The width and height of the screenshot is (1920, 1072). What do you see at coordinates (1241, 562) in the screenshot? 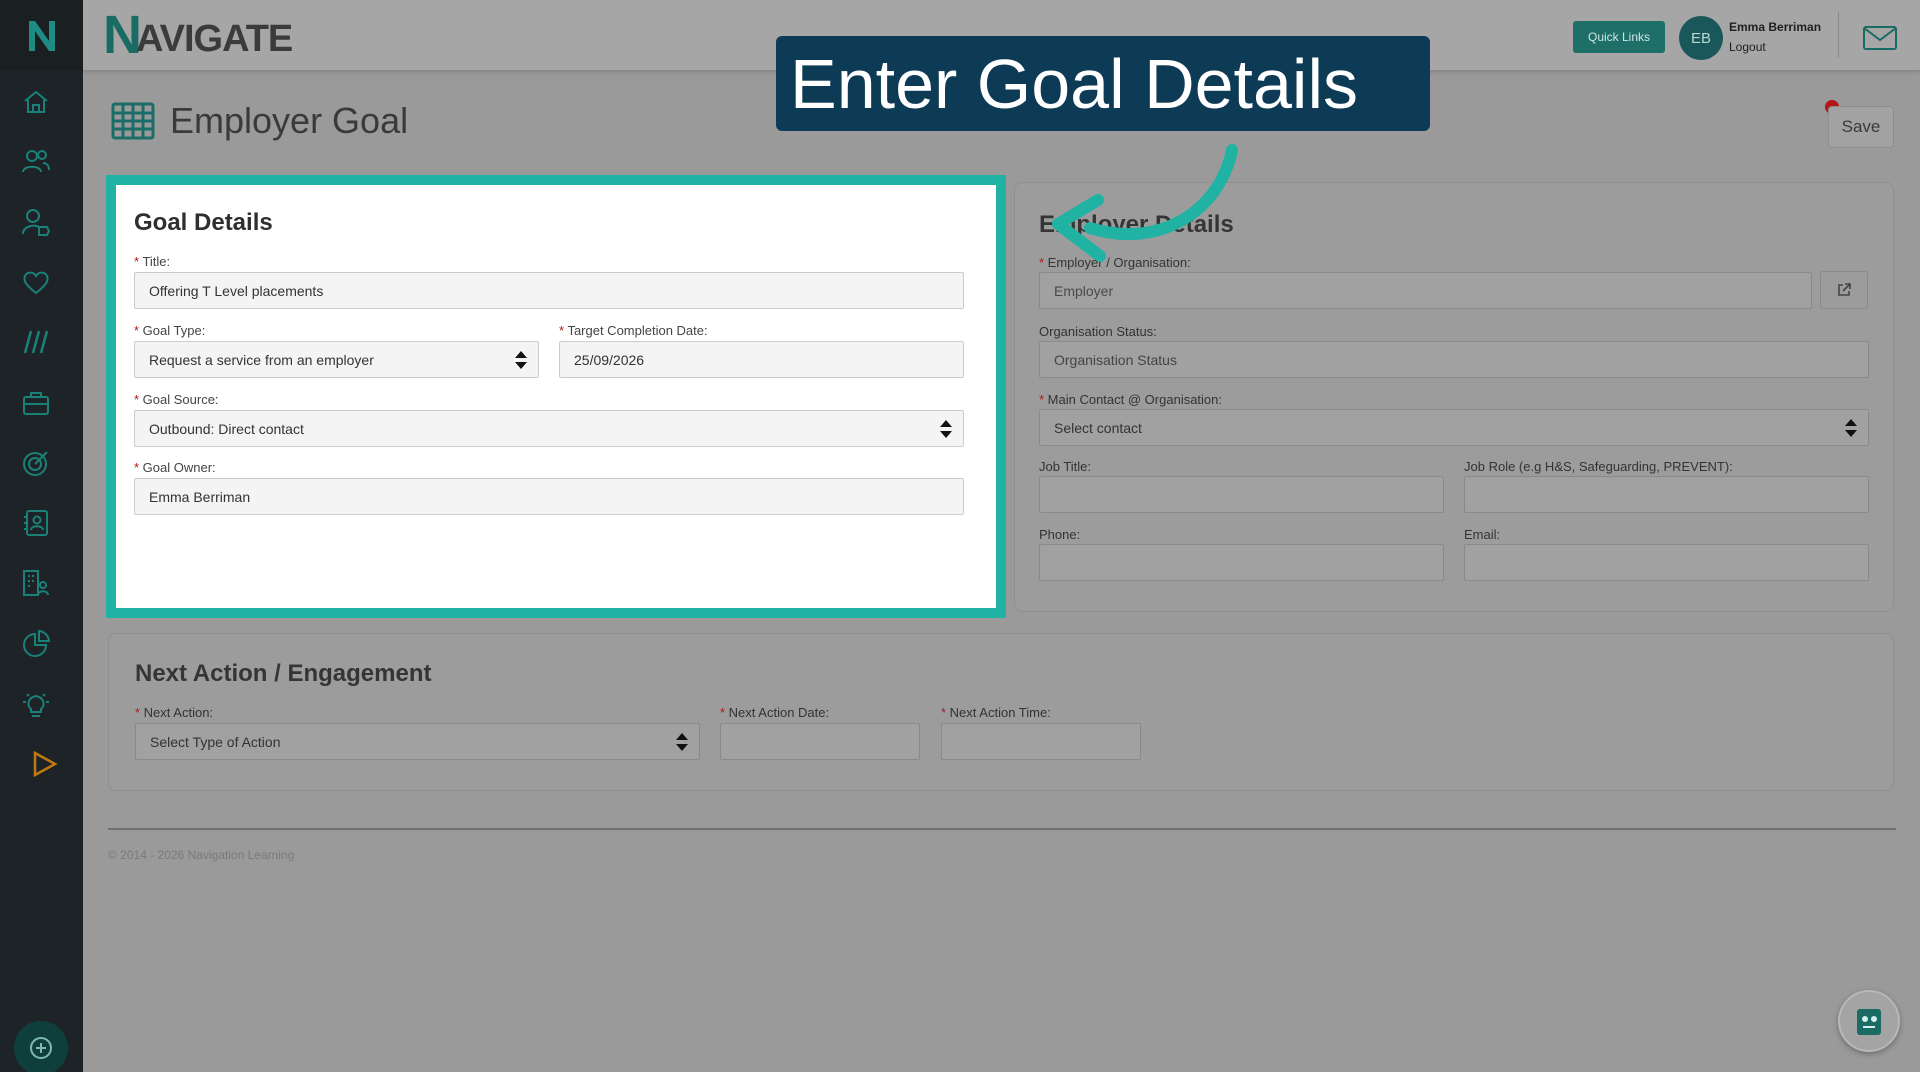
I see `phone-input` at bounding box center [1241, 562].